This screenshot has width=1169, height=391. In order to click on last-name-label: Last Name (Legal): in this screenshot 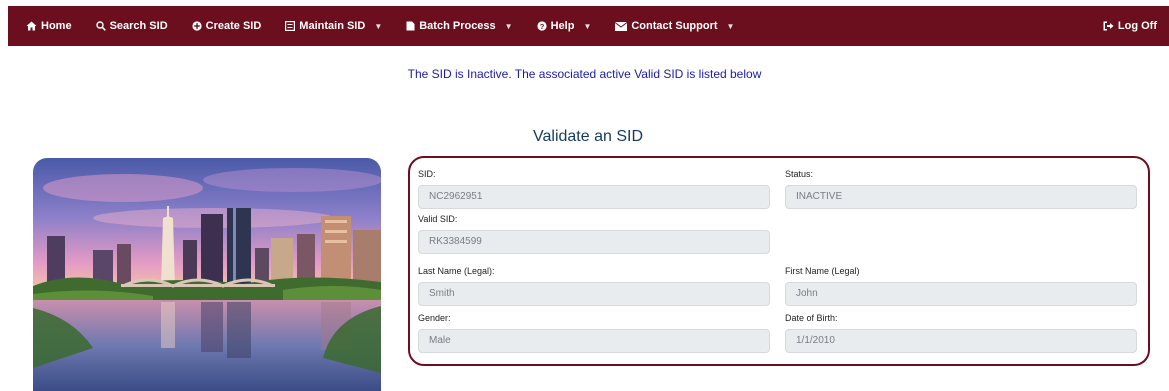, I will do `click(456, 271)`.